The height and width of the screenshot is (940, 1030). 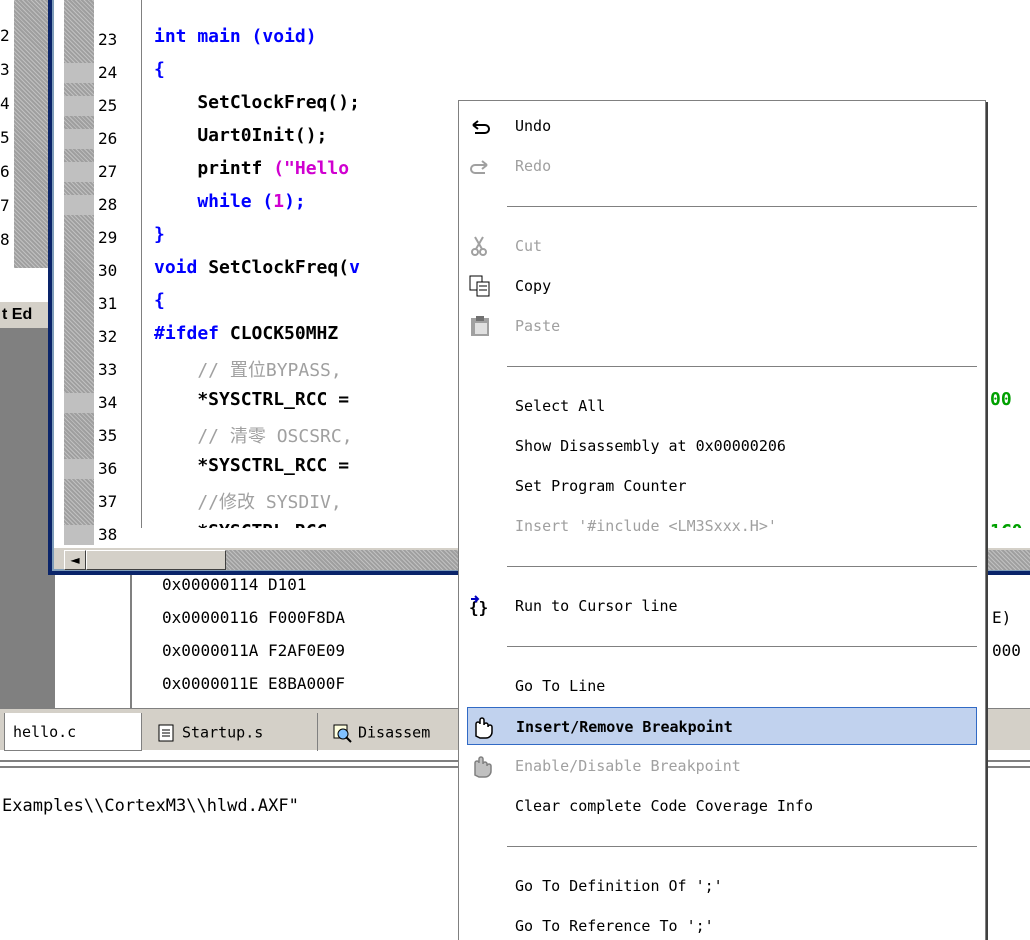 What do you see at coordinates (108, 336) in the screenshot?
I see `line-number: 32` at bounding box center [108, 336].